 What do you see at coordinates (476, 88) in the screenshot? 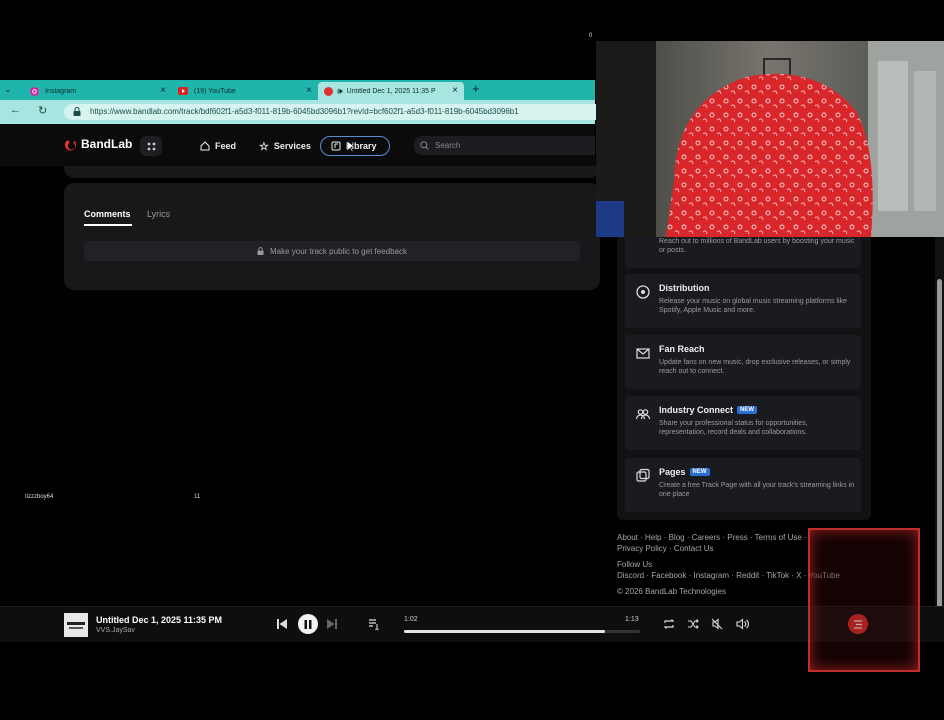
I see `new-tab-plus-icon: +` at bounding box center [476, 88].